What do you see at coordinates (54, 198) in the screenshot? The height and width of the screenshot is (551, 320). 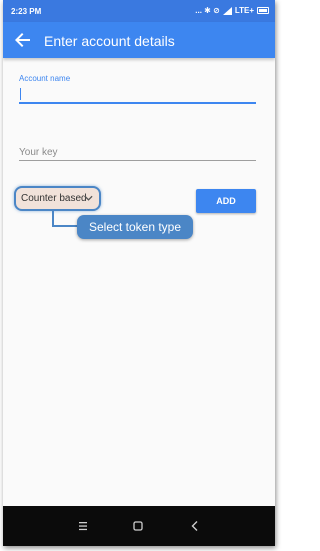 I see `token-type-selected: Counter based` at bounding box center [54, 198].